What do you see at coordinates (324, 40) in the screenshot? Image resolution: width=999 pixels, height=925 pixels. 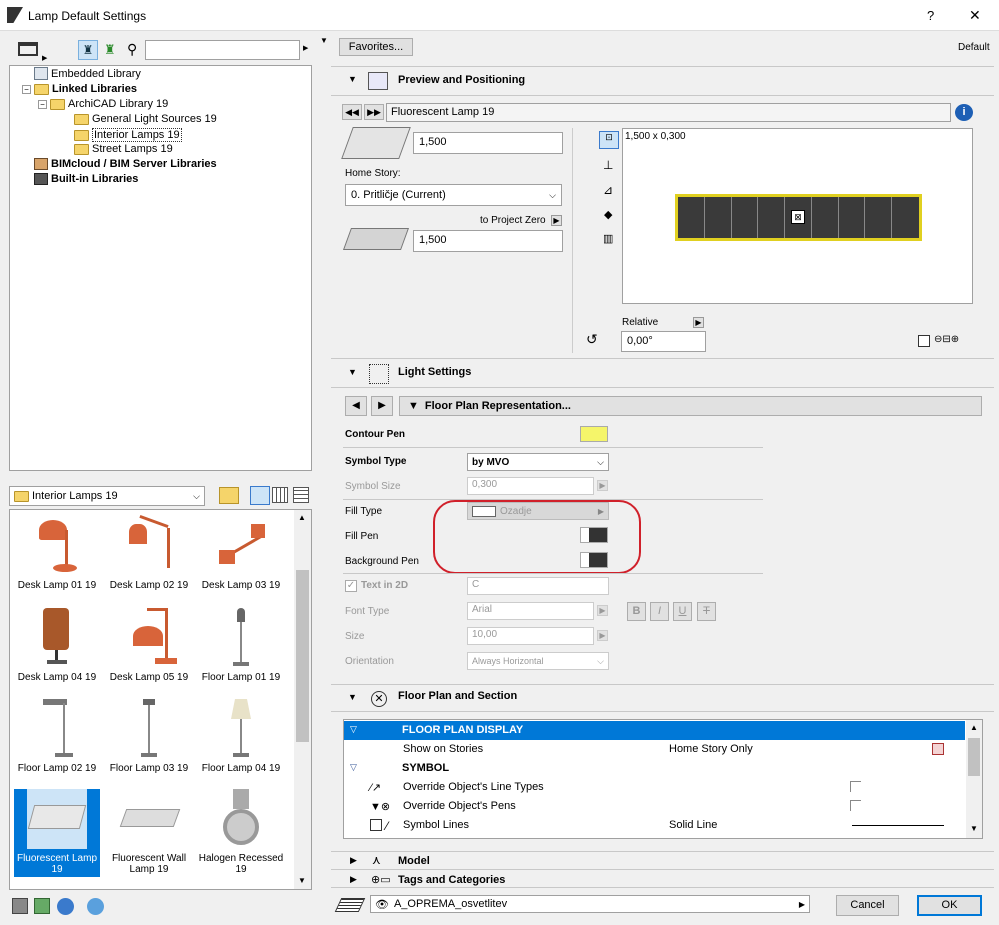 I see `collapse-panel-icon: ▼` at bounding box center [324, 40].